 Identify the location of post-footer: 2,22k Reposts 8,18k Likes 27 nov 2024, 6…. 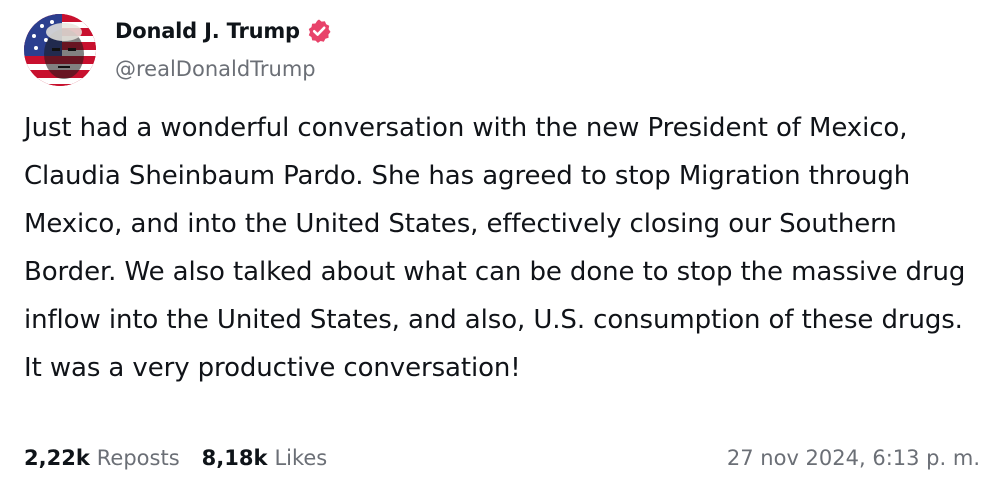
(502, 458).